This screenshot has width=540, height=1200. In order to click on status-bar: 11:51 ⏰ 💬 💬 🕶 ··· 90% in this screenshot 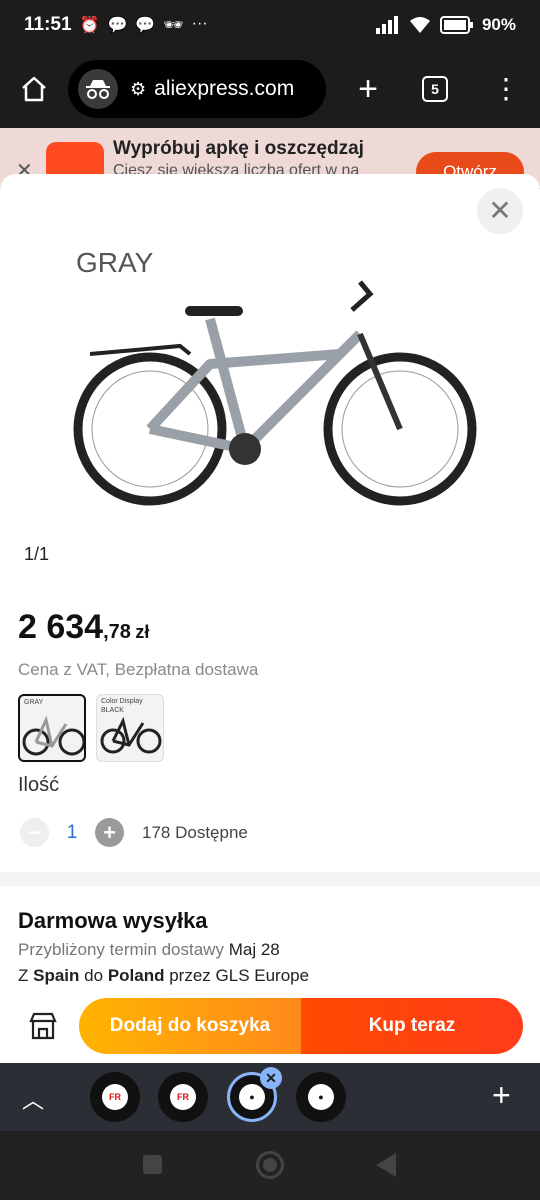, I will do `click(270, 25)`.